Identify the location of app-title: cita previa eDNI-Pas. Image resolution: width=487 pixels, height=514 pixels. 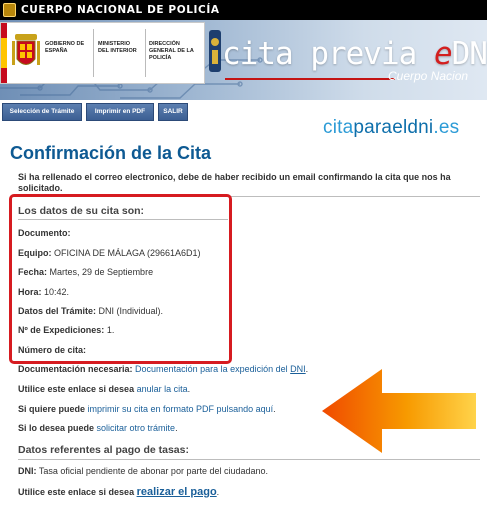
(354, 54).